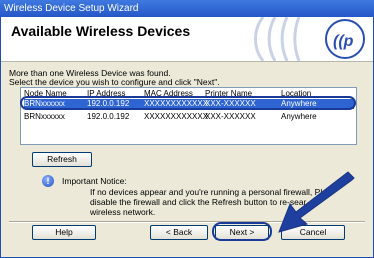  Describe the element at coordinates (313, 232) in the screenshot. I see `cancel-button: Cancel` at that location.